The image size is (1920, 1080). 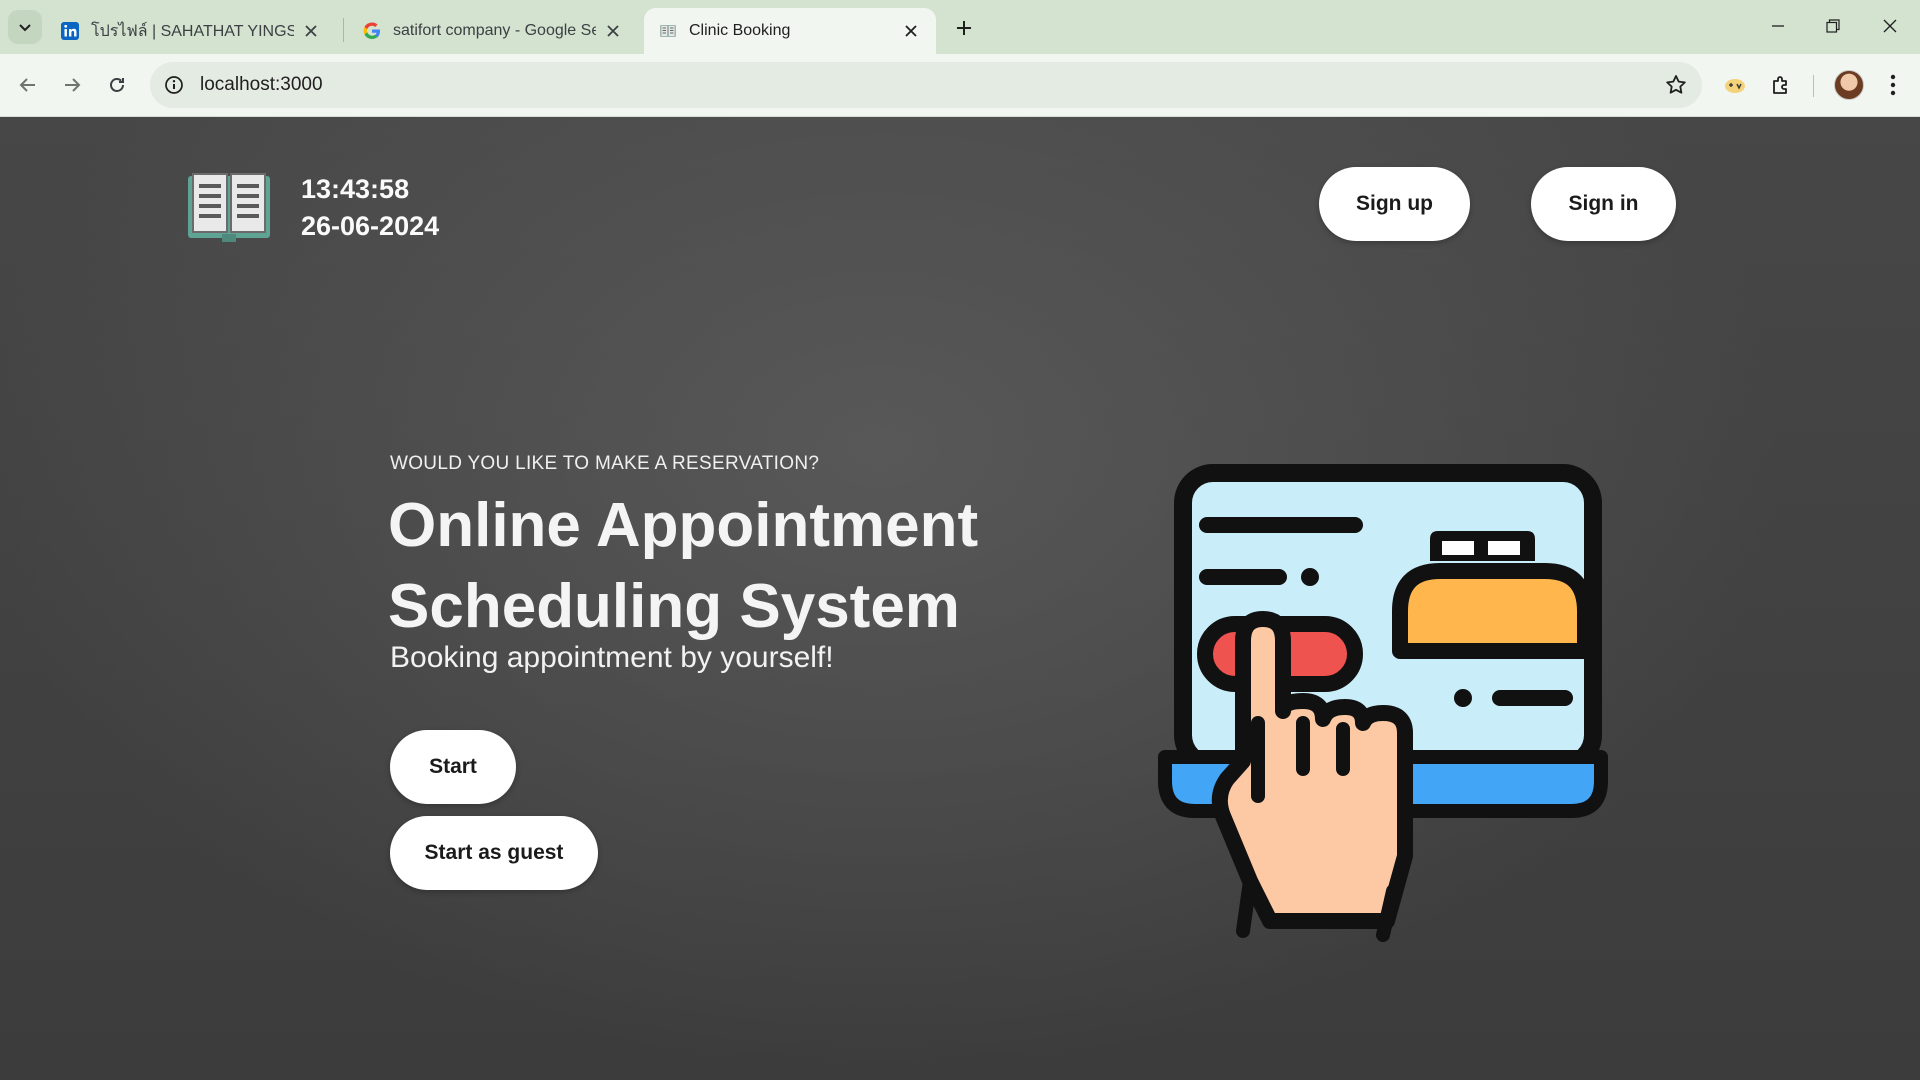 I want to click on restore-button, so click(x=1833, y=26).